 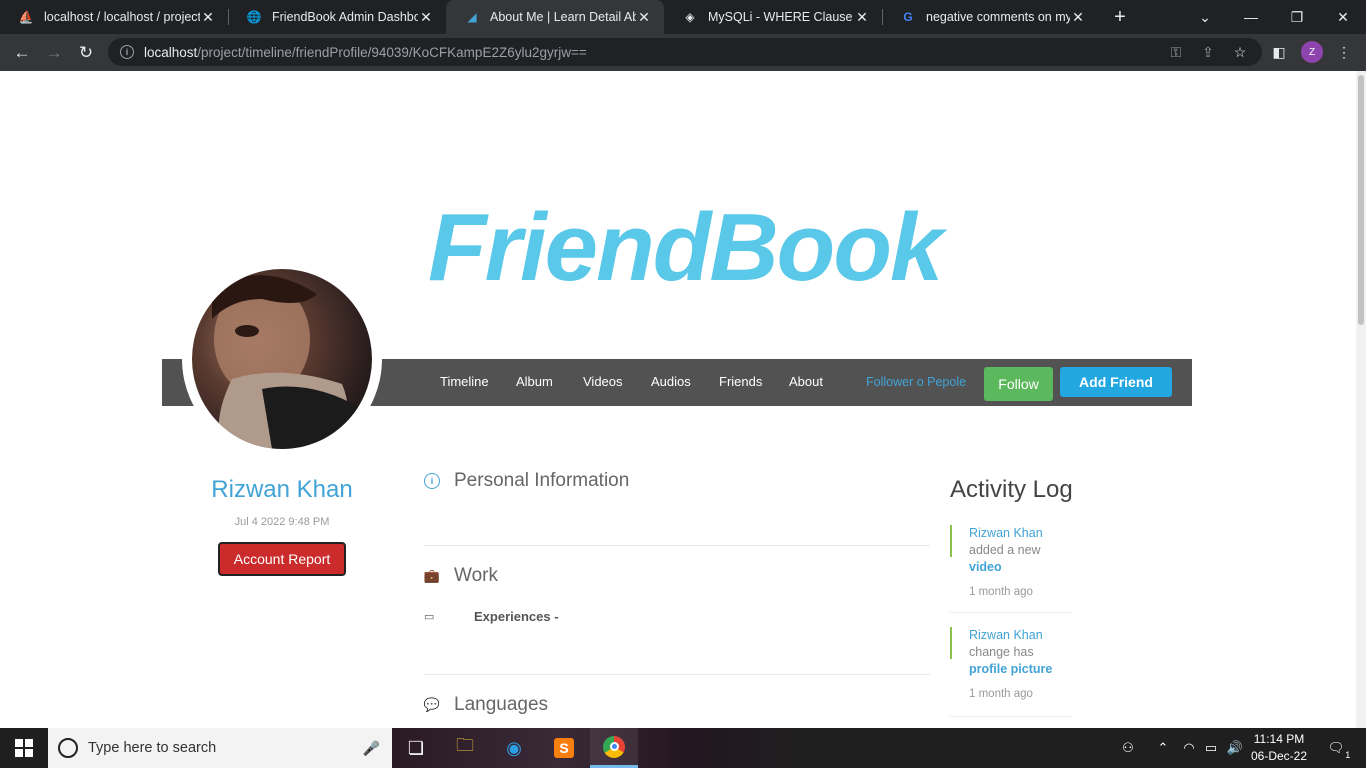 I want to click on people-icon: ⚇, so click(x=1128, y=748).